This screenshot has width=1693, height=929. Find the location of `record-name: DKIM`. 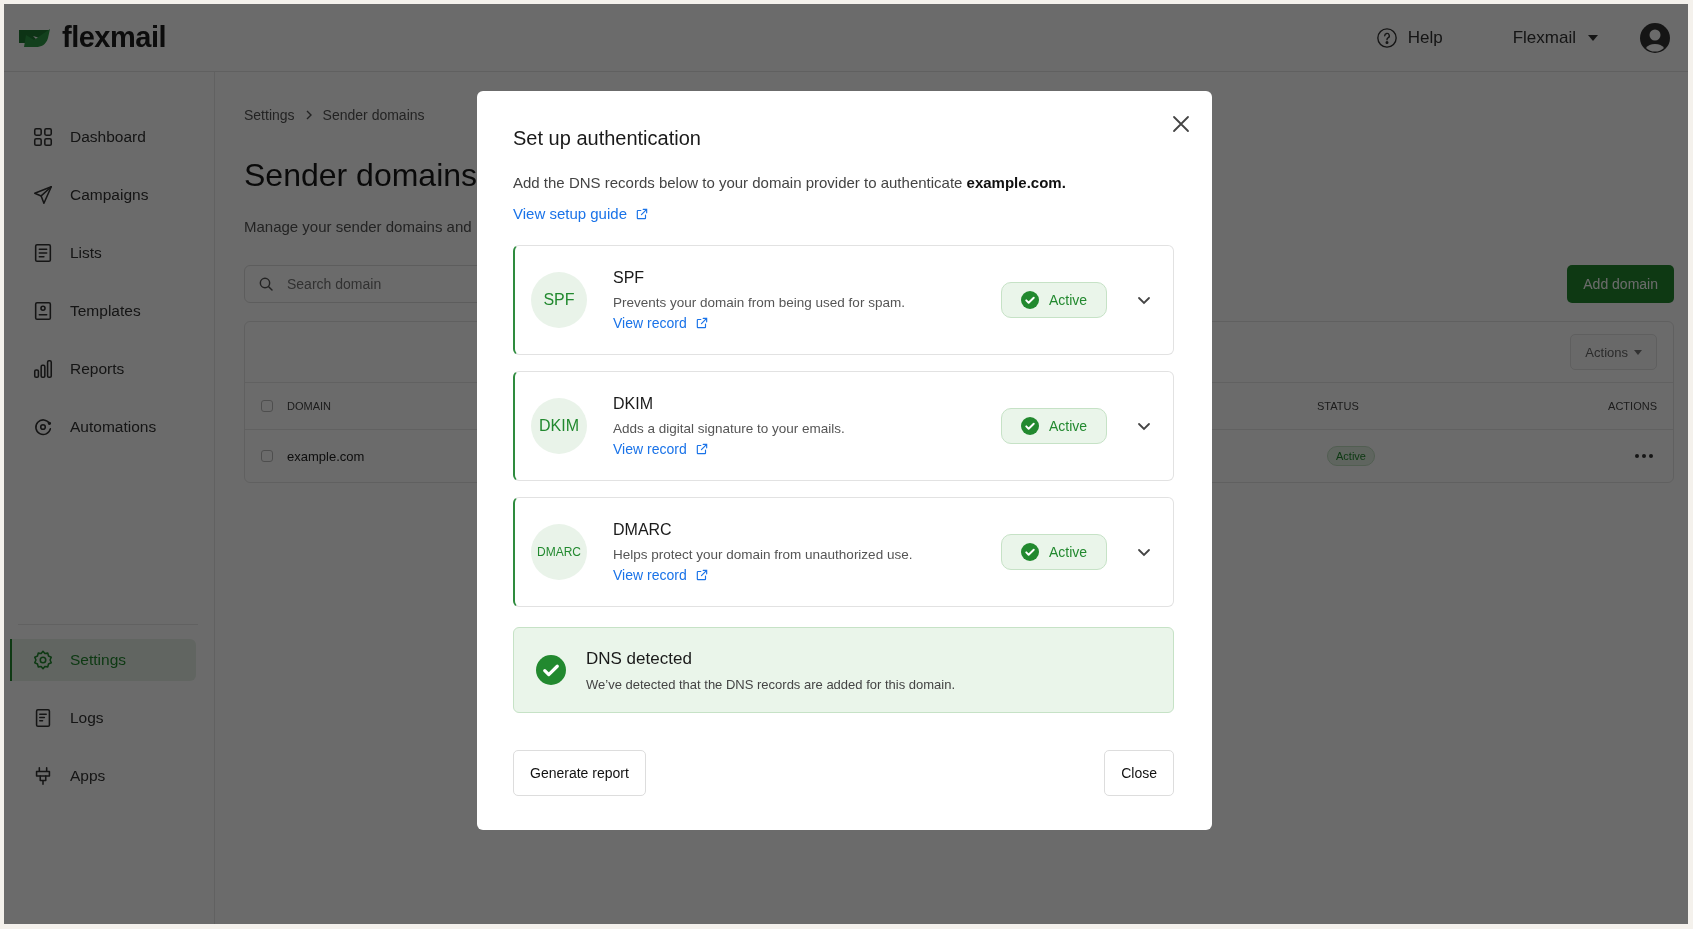

record-name: DKIM is located at coordinates (633, 404).